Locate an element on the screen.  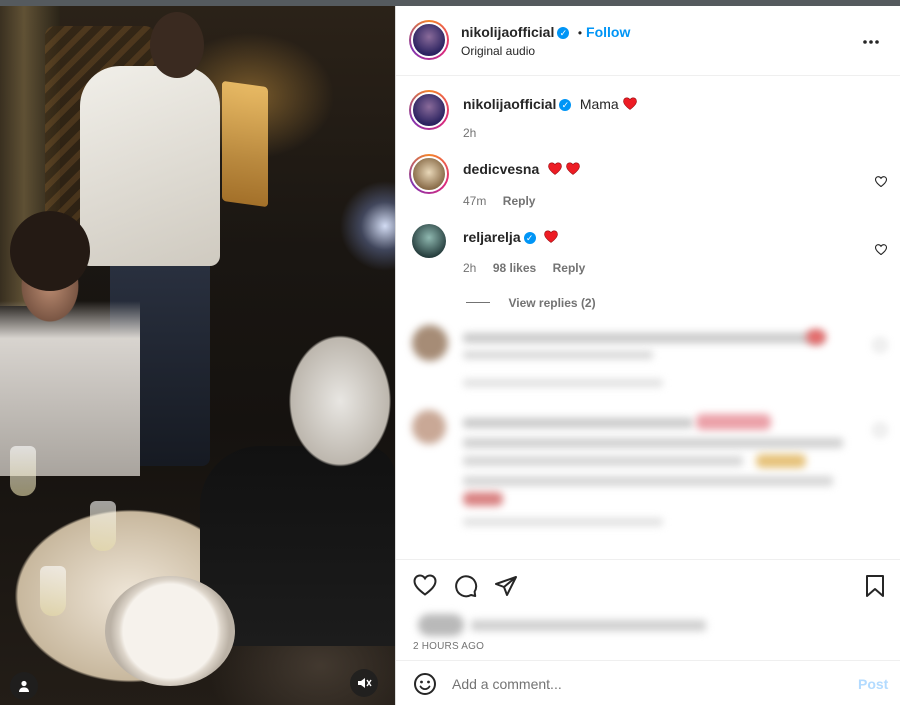
more-horizontal-icon is located at coordinates (871, 41).